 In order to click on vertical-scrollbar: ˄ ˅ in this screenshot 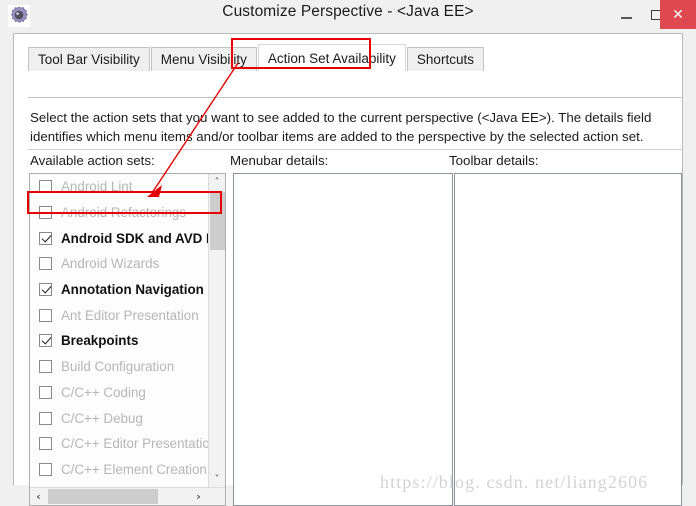, I will do `click(216, 331)`.